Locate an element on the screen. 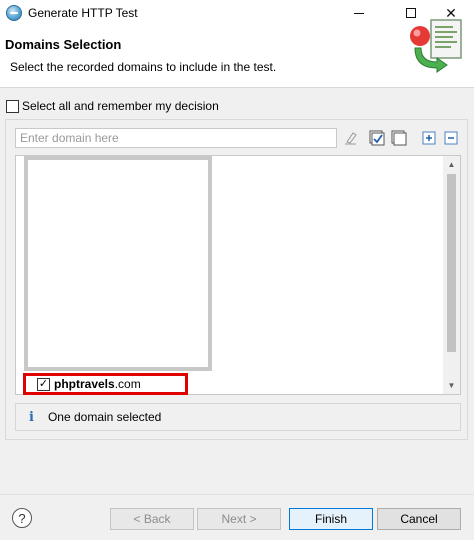 The width and height of the screenshot is (474, 540). select-all-checkbox is located at coordinates (12, 106).